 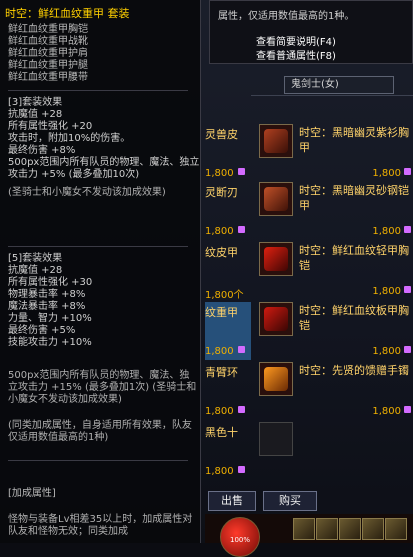 I want to click on view-description-link: 查看简要说明(F4), so click(x=296, y=40).